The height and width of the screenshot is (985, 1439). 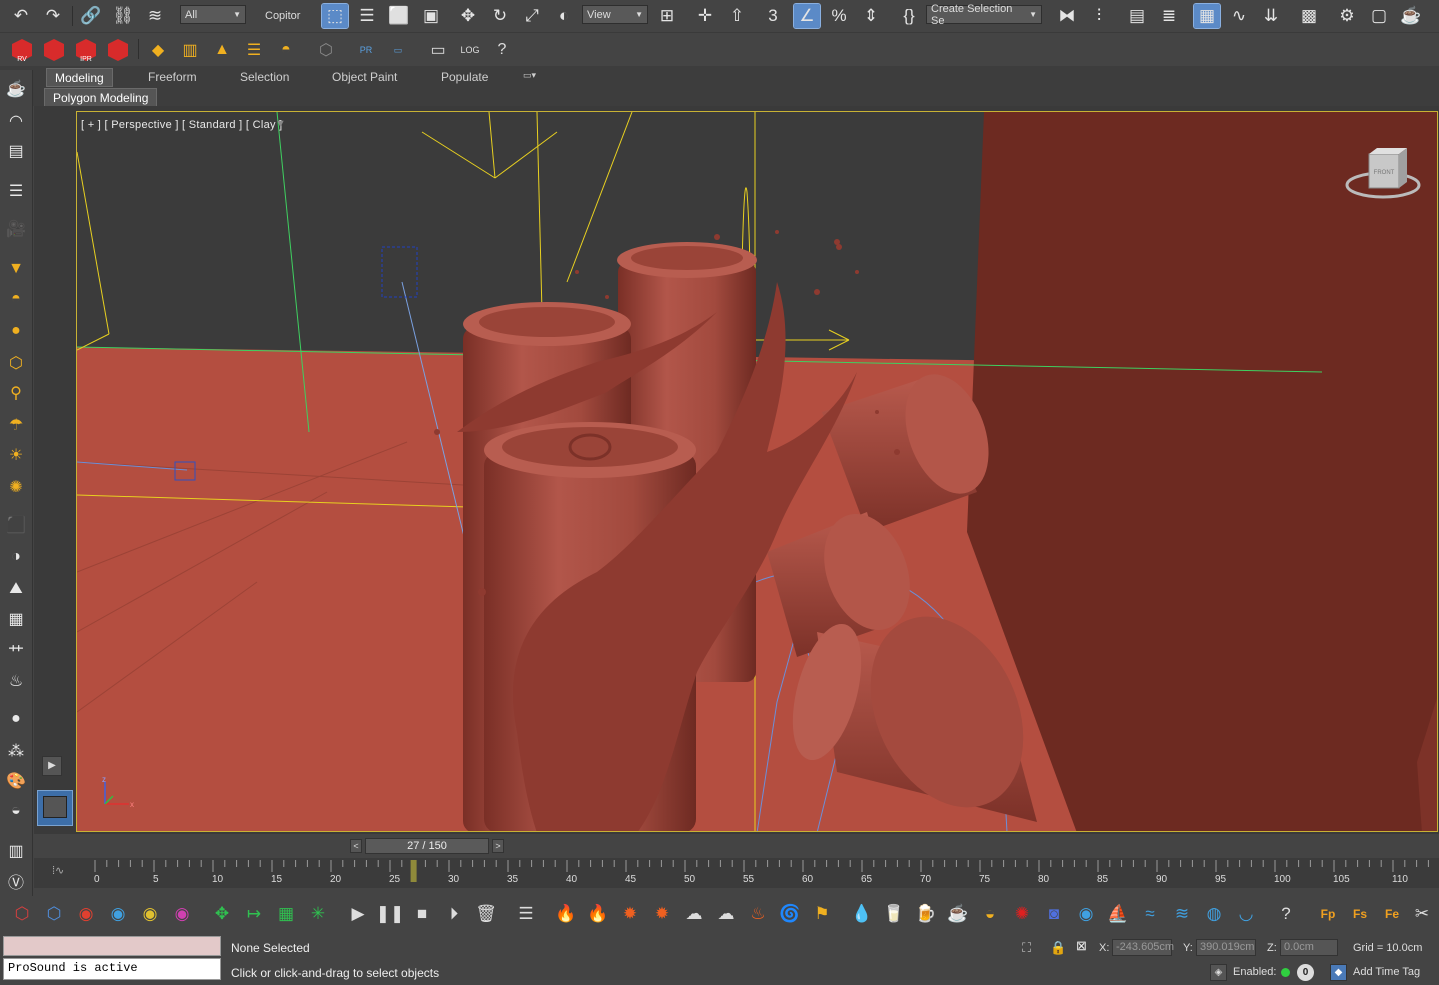 What do you see at coordinates (502, 50) in the screenshot?
I see `help-icon: ?` at bounding box center [502, 50].